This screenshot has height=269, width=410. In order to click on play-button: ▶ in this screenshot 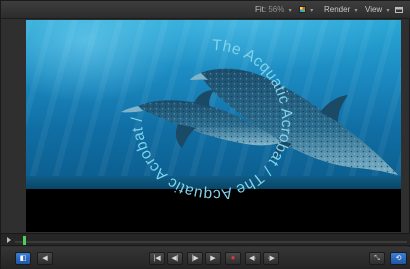, I will do `click(213, 258)`.